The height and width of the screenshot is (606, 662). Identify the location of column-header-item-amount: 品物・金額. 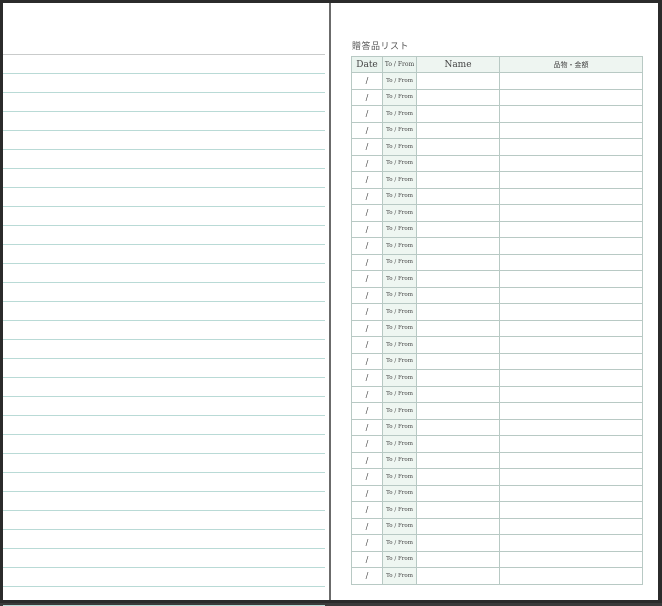
(571, 64).